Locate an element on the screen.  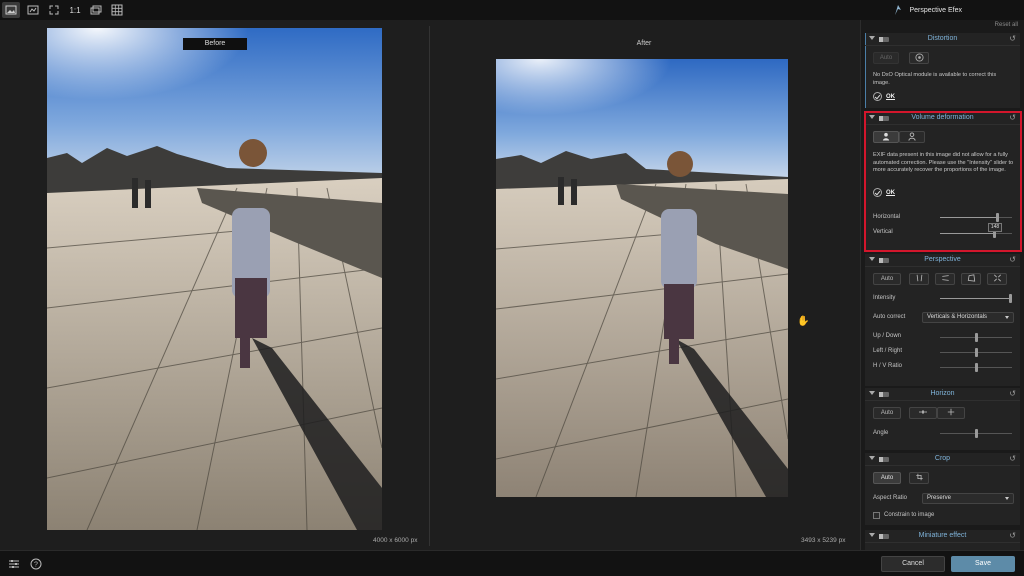
perspective-header: Perspective ↺ is located at coordinates (942, 260).